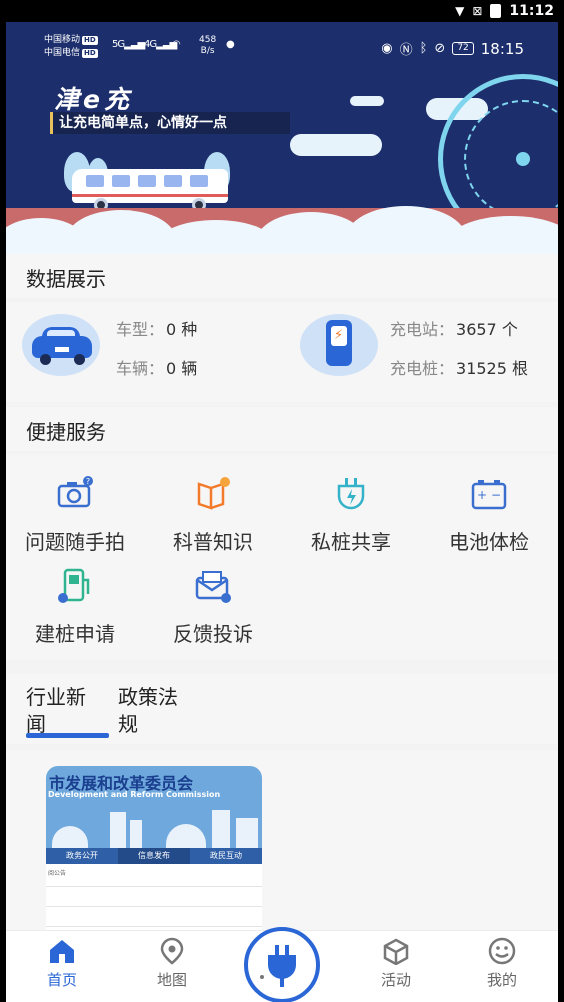 The height and width of the screenshot is (1002, 564). I want to click on service-battery-check: + − 电池体检, so click(489, 514).